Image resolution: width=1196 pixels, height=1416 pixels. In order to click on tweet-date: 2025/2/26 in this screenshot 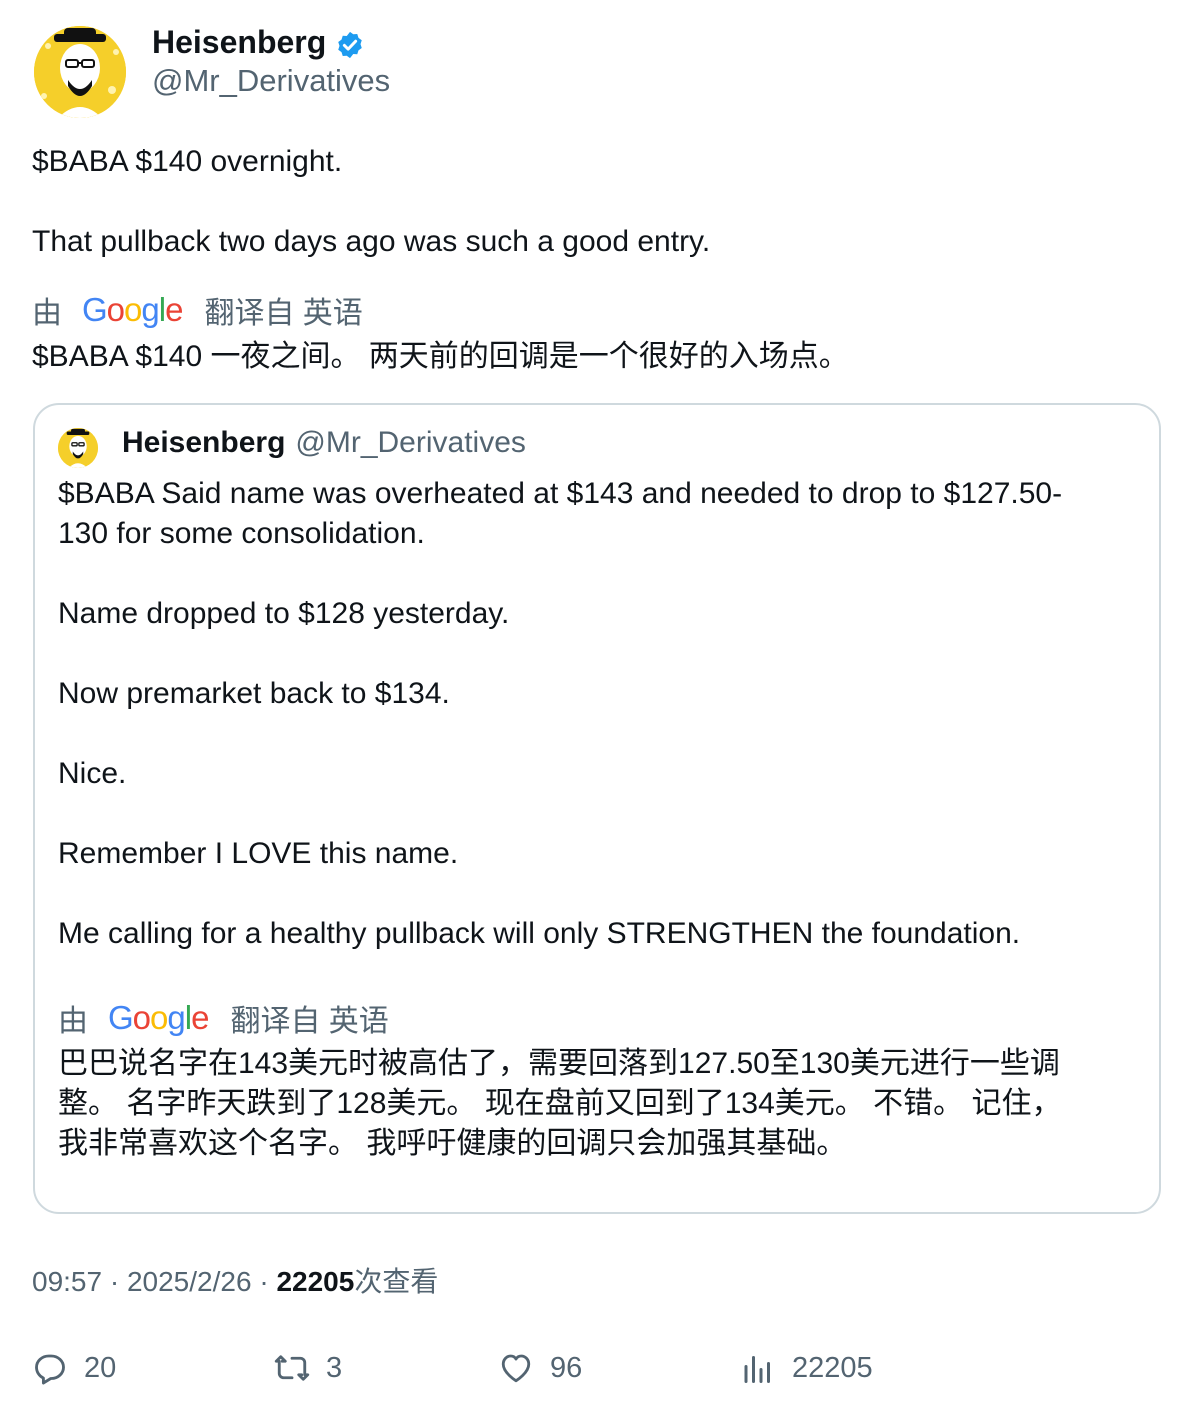, I will do `click(189, 1281)`.